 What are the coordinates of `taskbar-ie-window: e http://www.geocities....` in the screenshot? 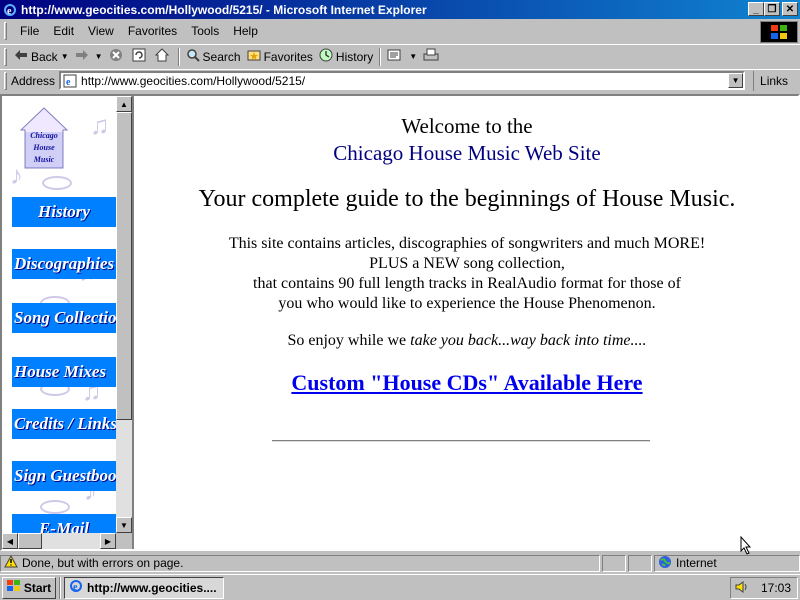 It's located at (144, 587).